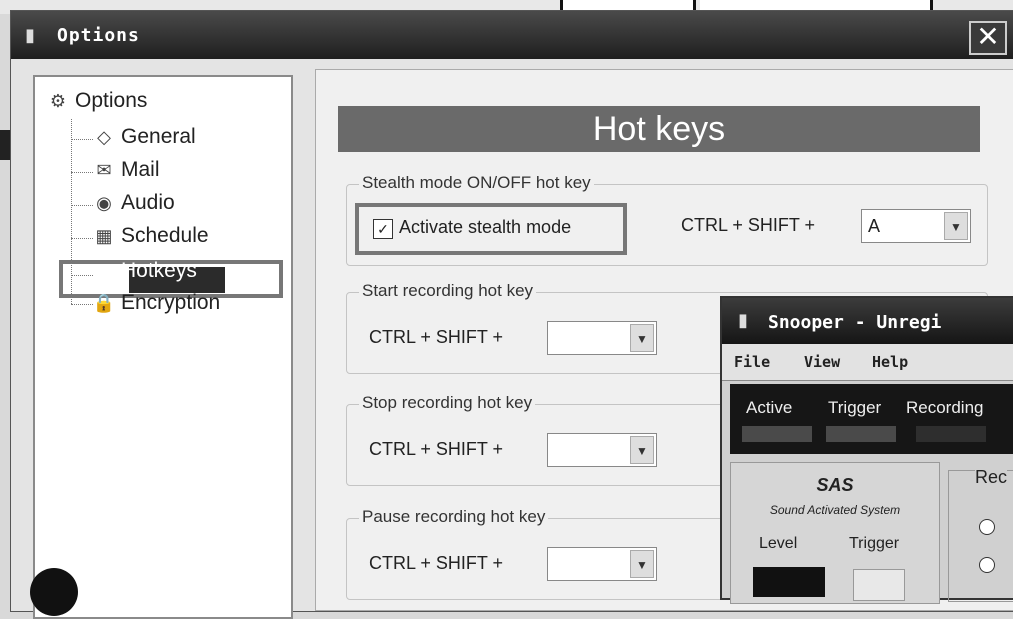 This screenshot has height=619, width=1013. Describe the element at coordinates (822, 362) in the screenshot. I see `menu-view: View` at that location.